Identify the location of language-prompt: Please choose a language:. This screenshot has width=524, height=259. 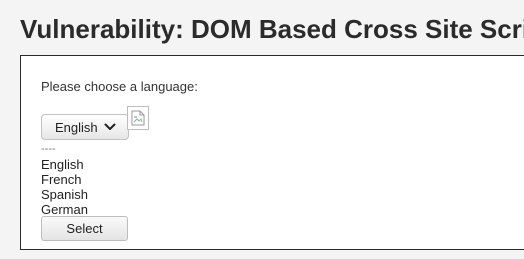
(119, 86).